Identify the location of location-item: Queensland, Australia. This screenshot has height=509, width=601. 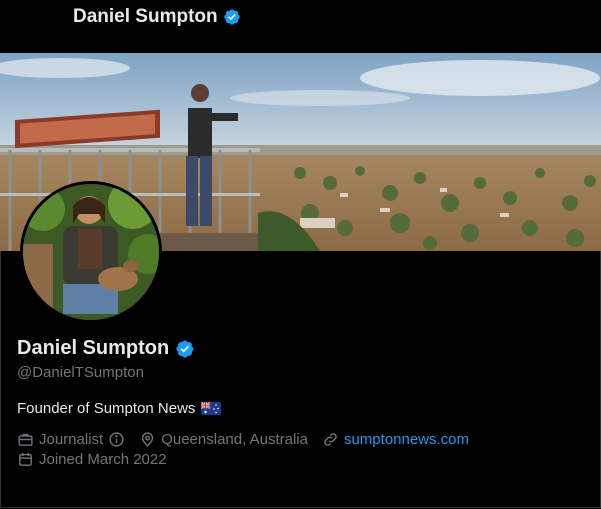
(223, 439).